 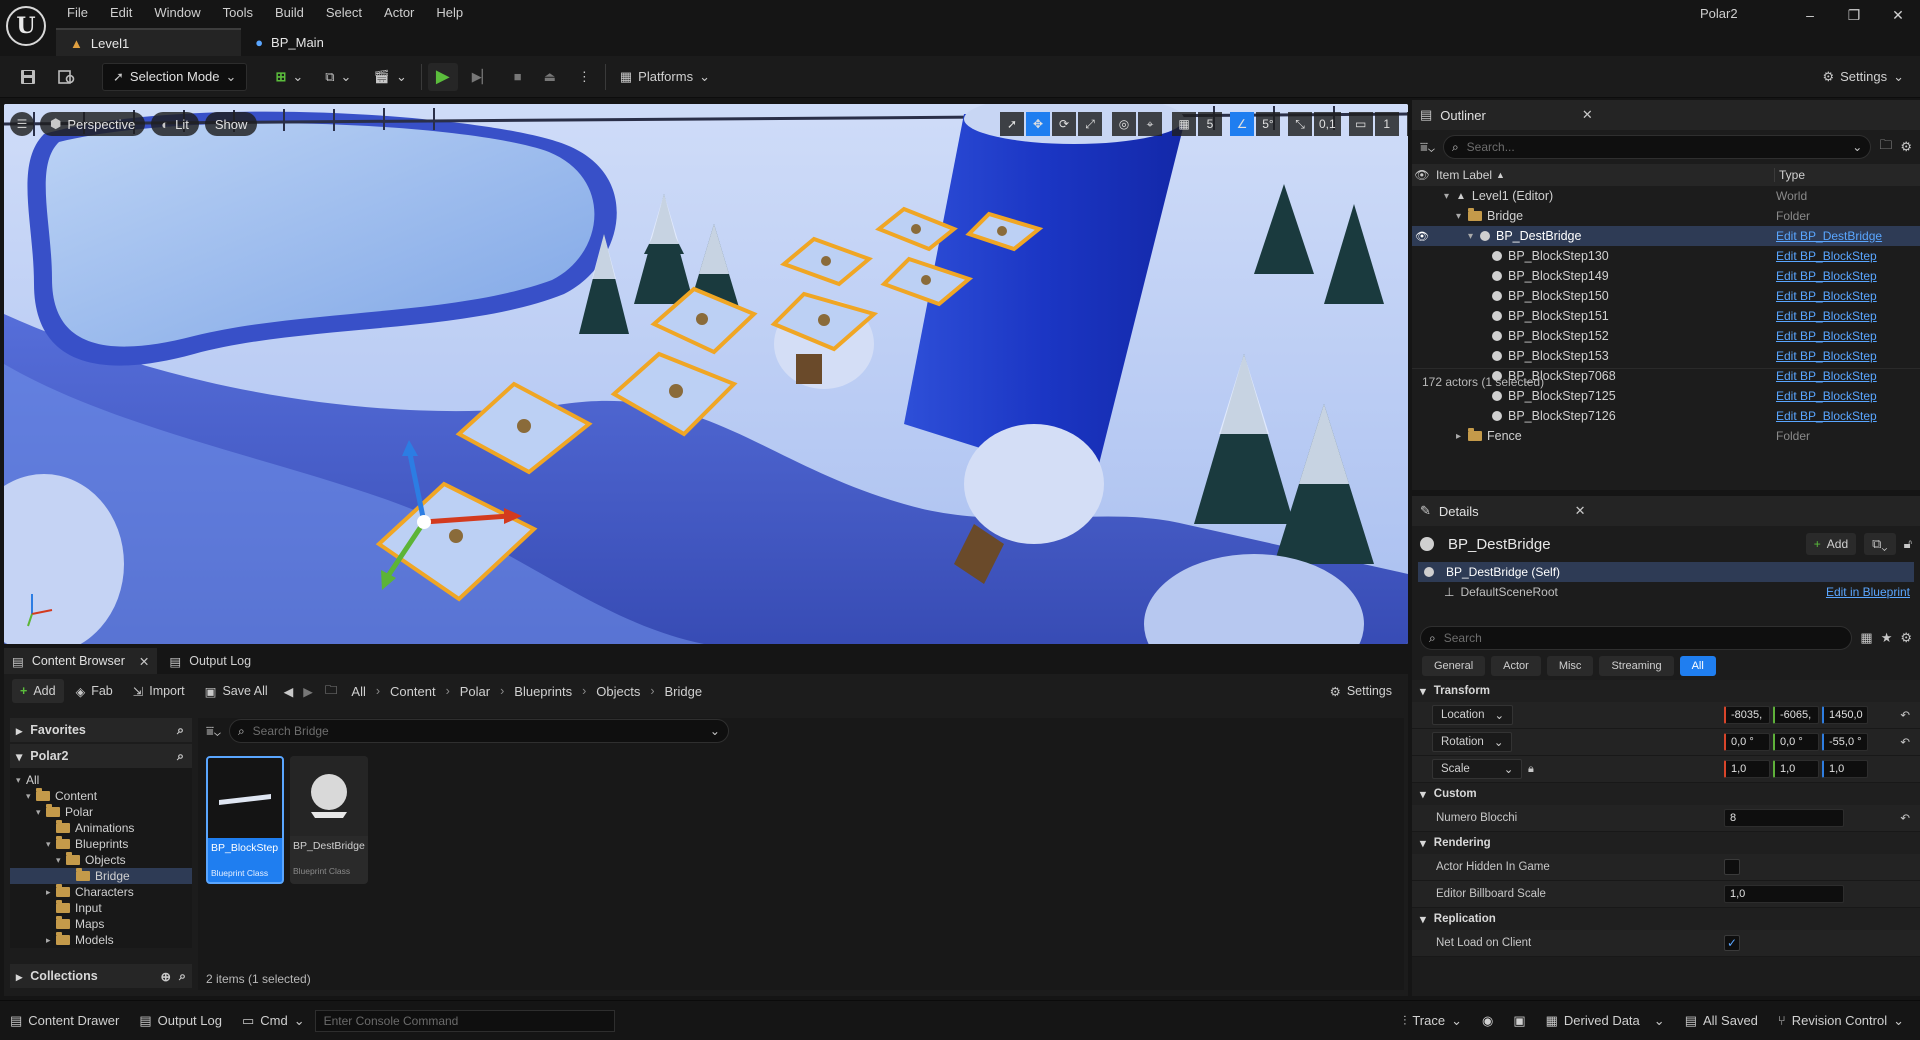 What do you see at coordinates (101, 796) in the screenshot?
I see `folder-tree-item: ▾ Content` at bounding box center [101, 796].